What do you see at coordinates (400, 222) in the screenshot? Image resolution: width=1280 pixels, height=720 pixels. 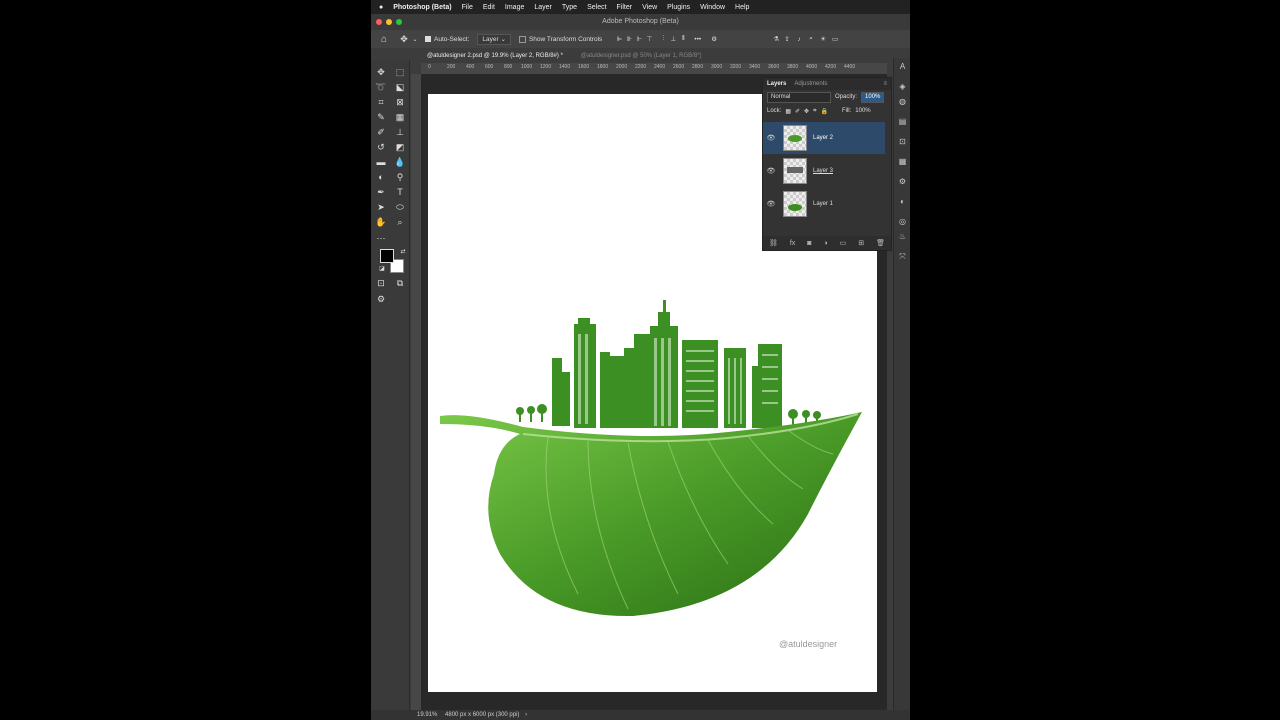 I see `zoom-tool-icon: ⌕` at bounding box center [400, 222].